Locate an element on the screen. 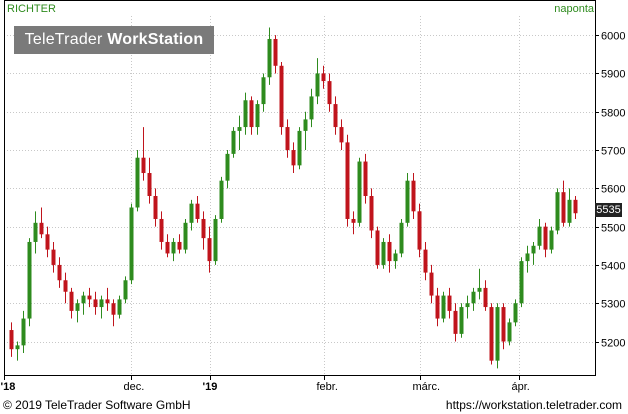 The height and width of the screenshot is (414, 628). interval-label: naponta is located at coordinates (574, 9).